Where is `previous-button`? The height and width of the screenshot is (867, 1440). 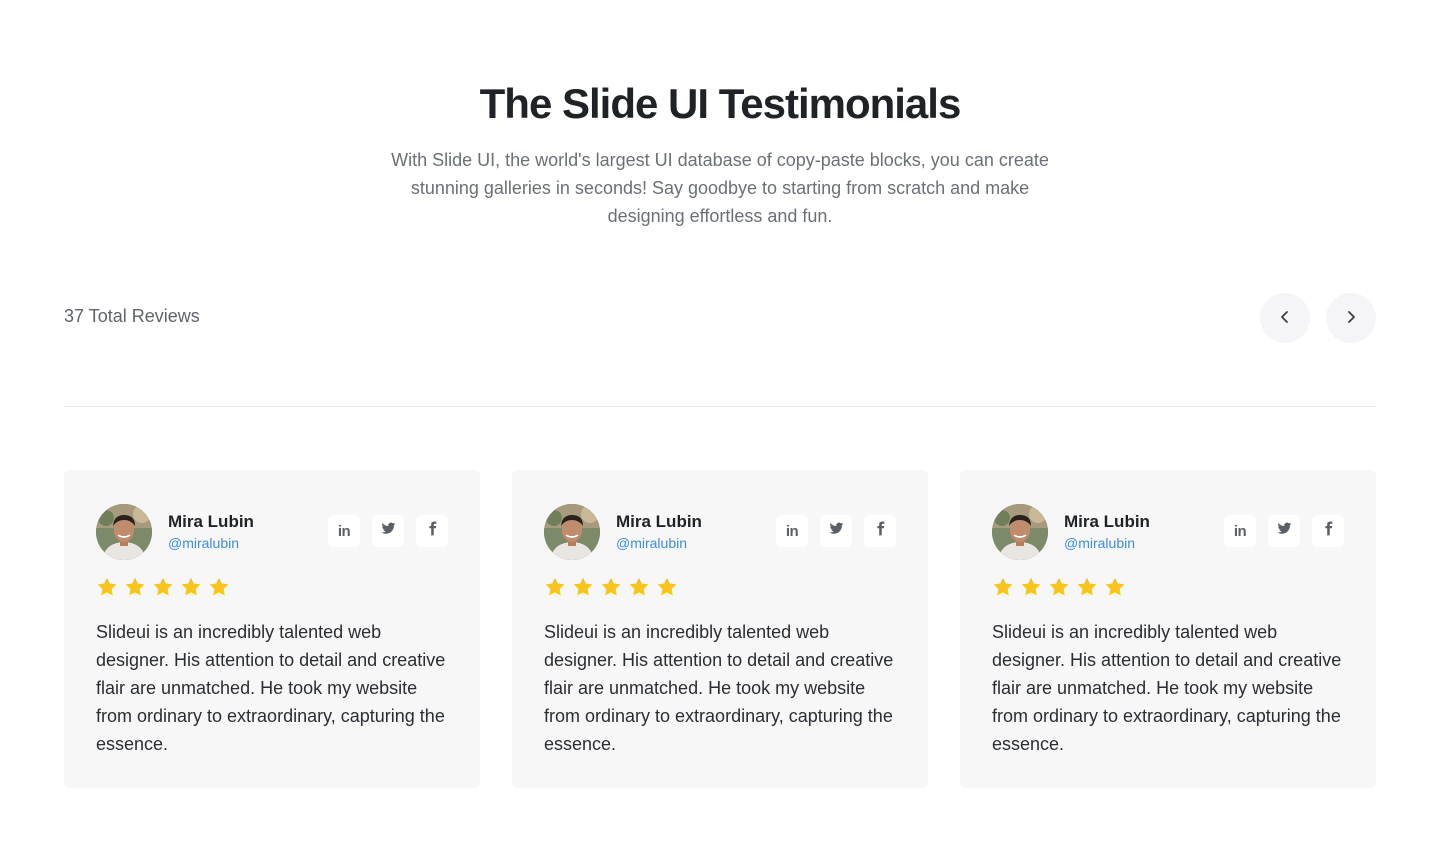
previous-button is located at coordinates (1285, 318).